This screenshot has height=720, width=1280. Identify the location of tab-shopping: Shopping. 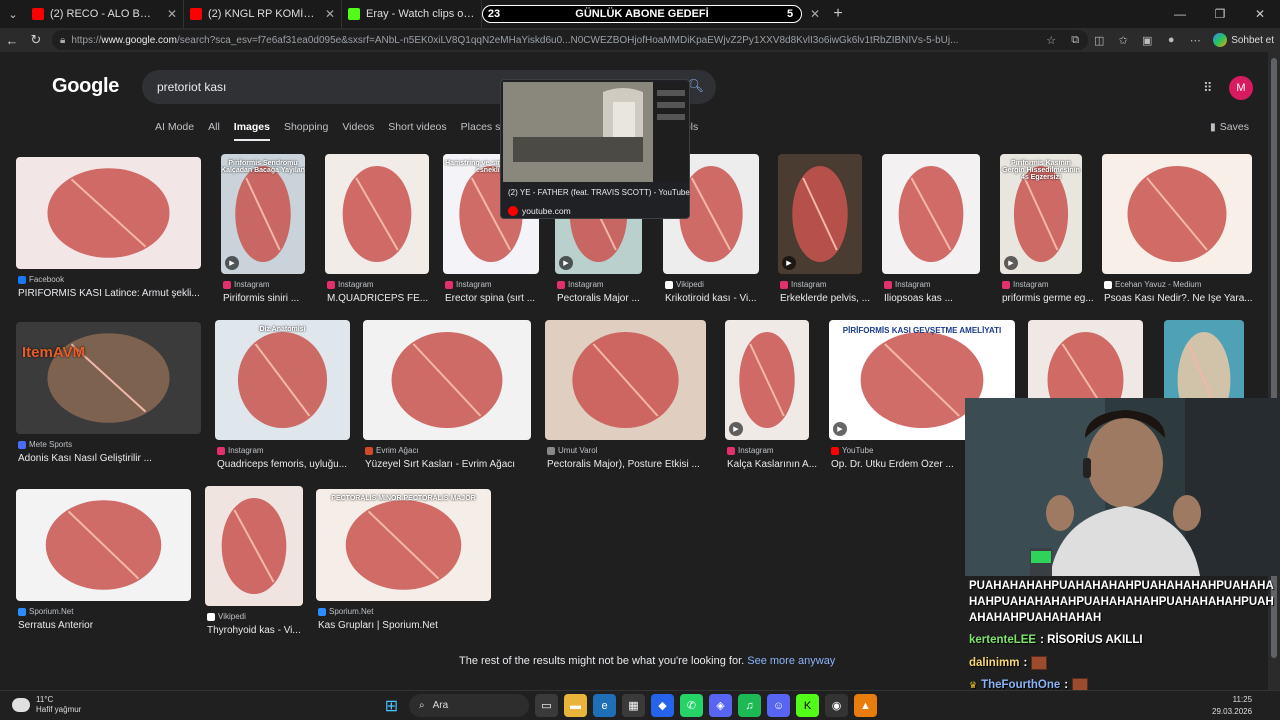
(306, 131).